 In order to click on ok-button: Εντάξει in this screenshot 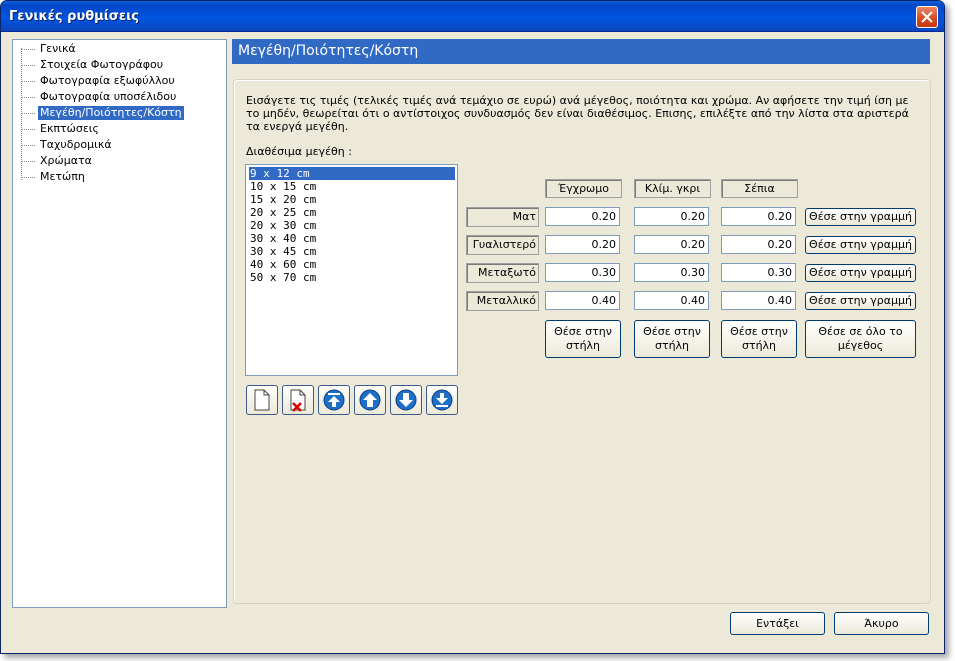, I will do `click(777, 623)`.